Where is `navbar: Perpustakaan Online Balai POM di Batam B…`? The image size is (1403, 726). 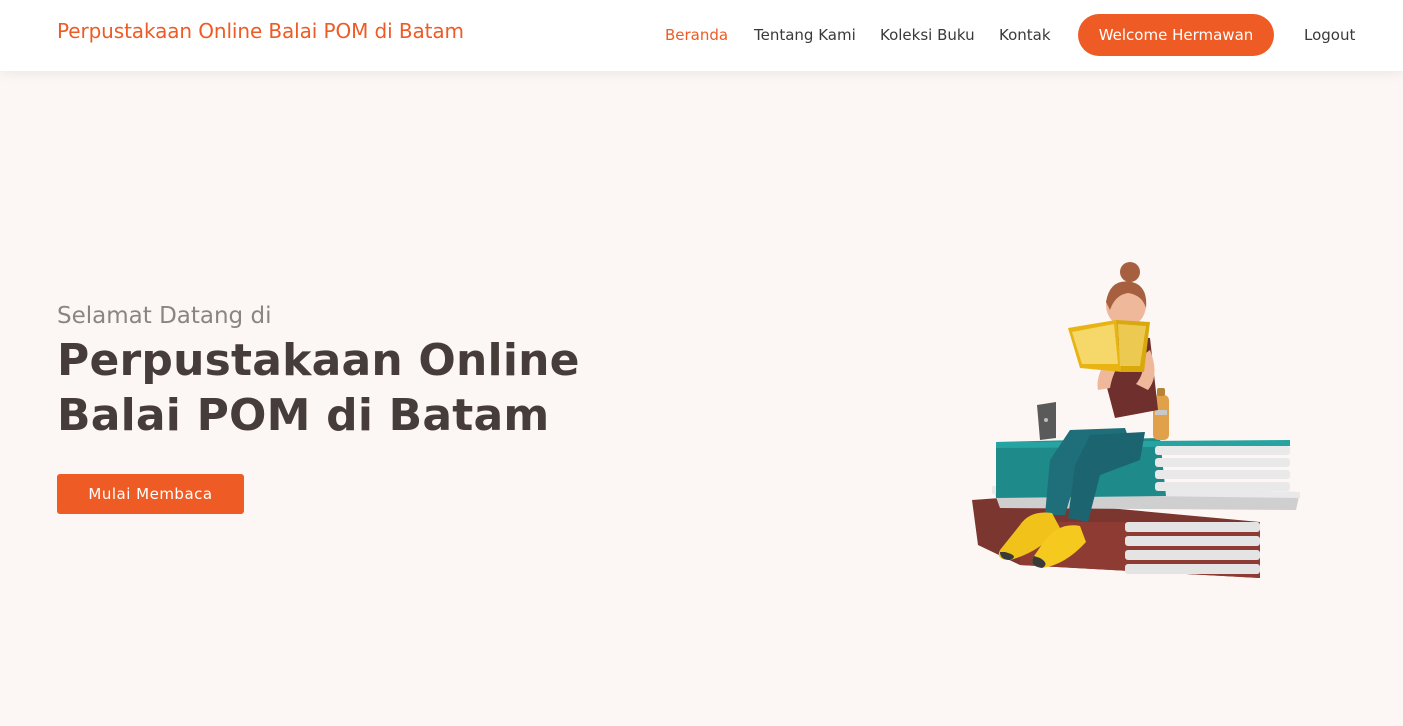
navbar: Perpustakaan Online Balai POM di Batam B… is located at coordinates (701, 35).